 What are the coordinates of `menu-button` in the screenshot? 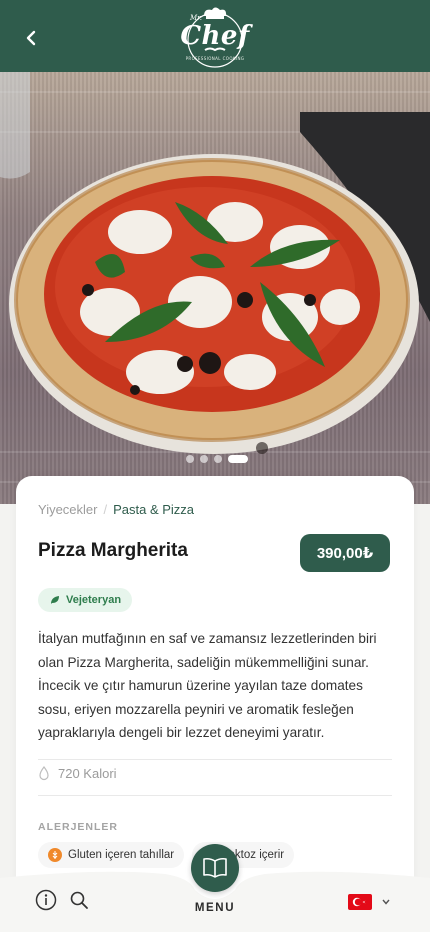 It's located at (215, 868).